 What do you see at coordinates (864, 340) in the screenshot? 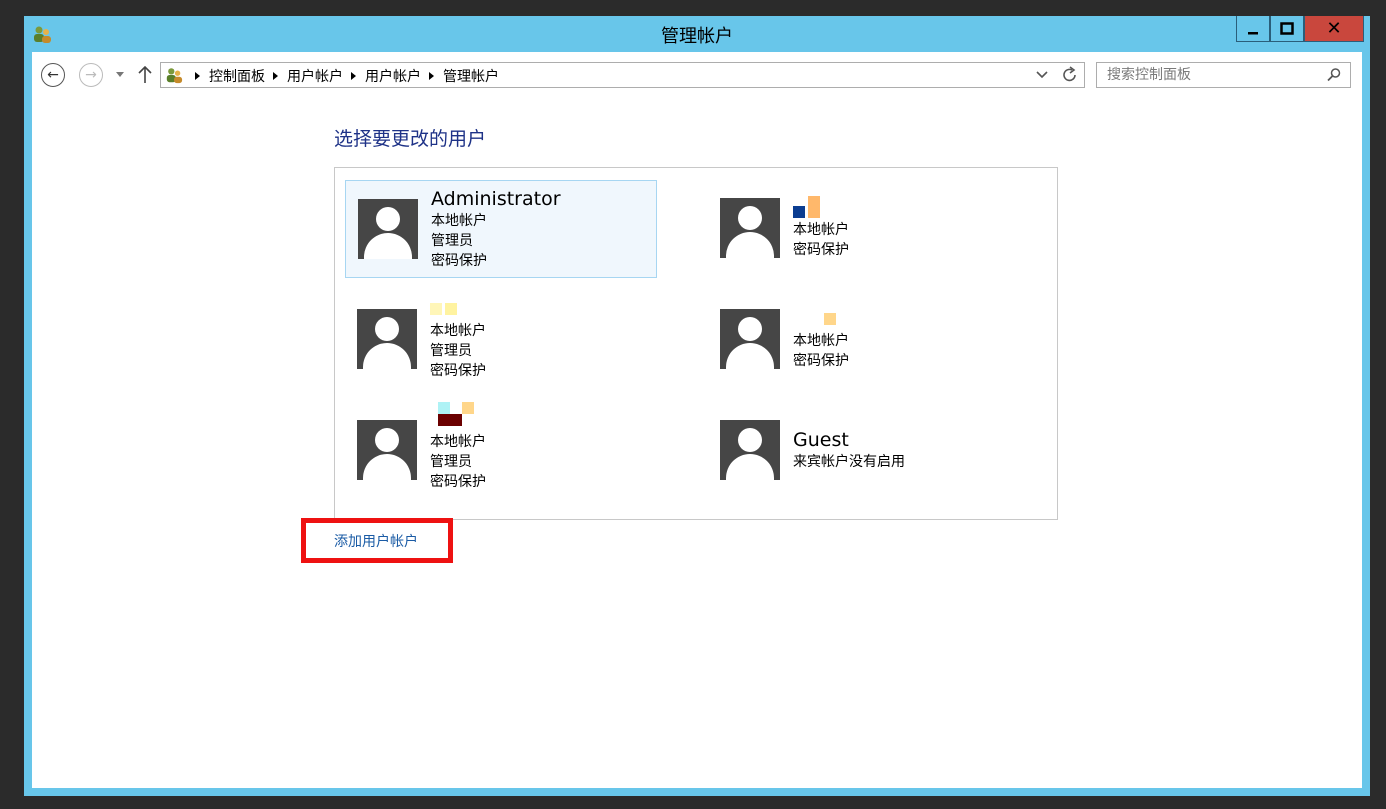
I see `user-card-4: 本地帐户 密码保护` at bounding box center [864, 340].